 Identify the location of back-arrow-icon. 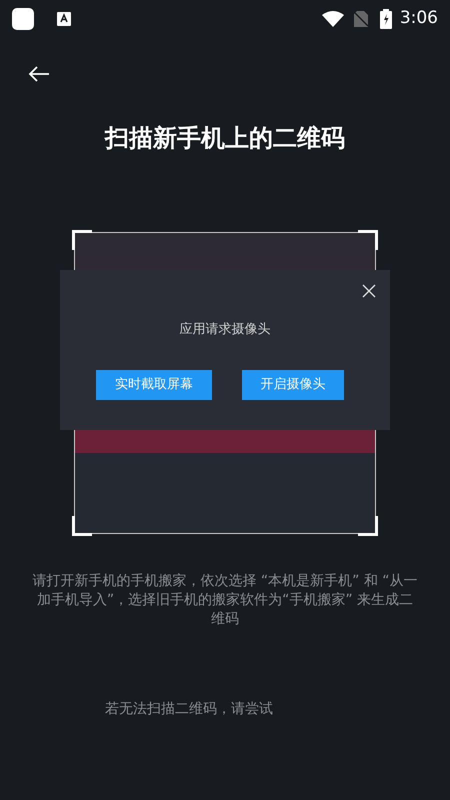
(39, 74).